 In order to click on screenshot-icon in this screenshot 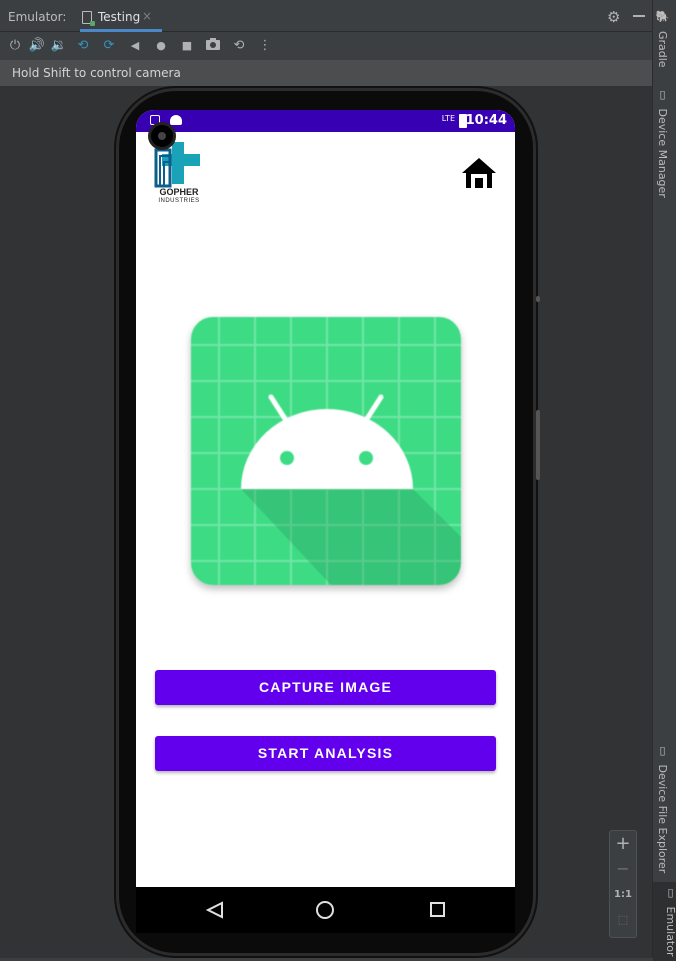, I will do `click(213, 46)`.